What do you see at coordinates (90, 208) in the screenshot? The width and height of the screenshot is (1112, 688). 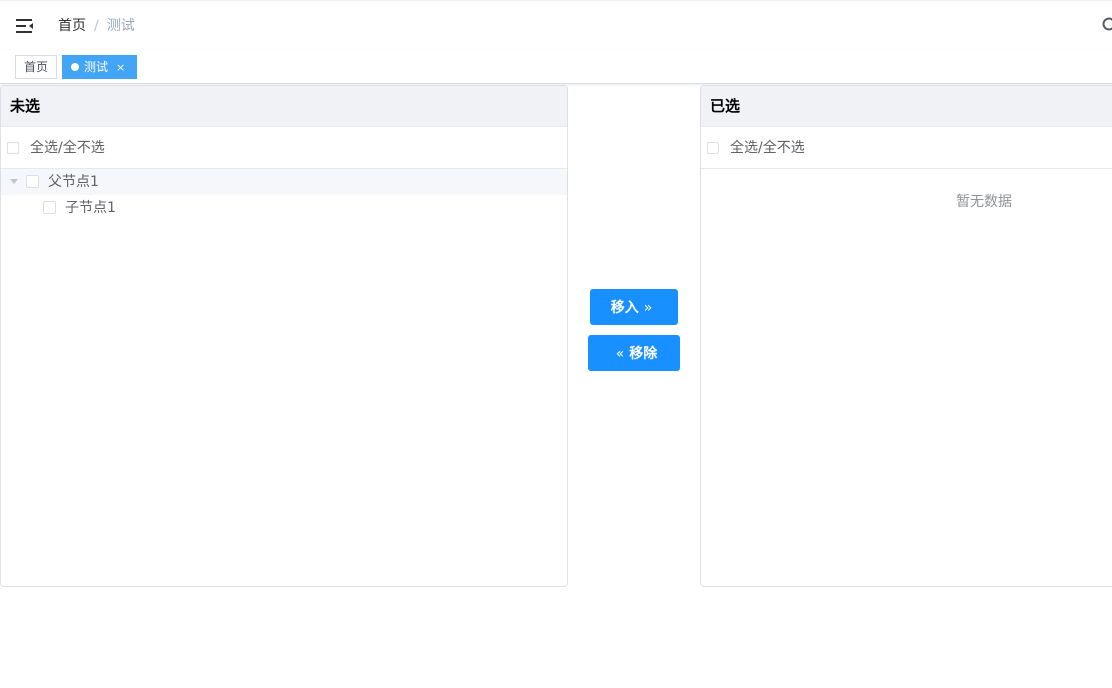 I see `tree-node-child-label: 子节点1` at bounding box center [90, 208].